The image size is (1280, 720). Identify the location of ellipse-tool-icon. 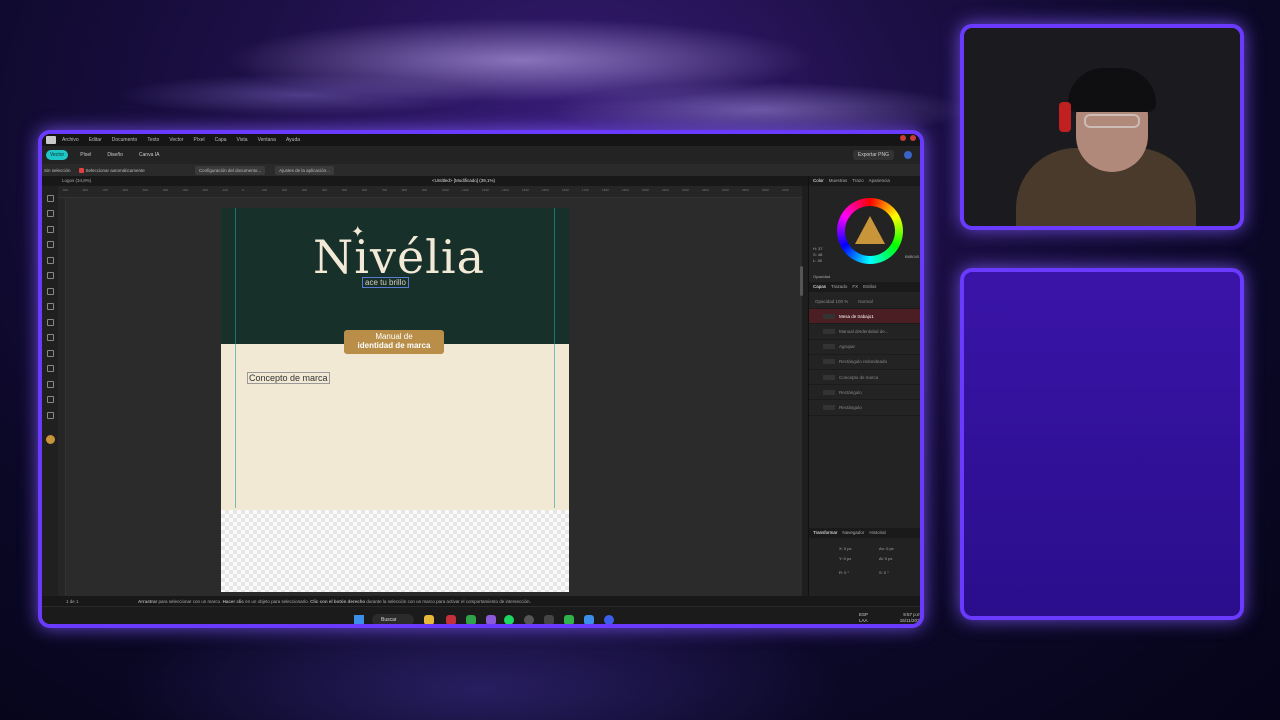
(50, 322).